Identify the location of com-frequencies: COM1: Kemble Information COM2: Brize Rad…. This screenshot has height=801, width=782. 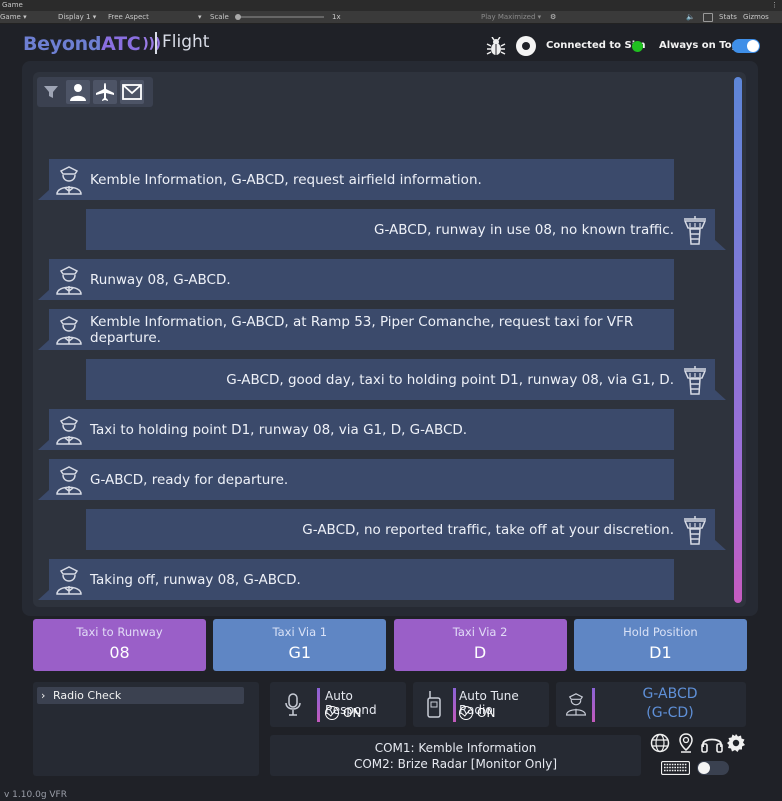
(455, 755).